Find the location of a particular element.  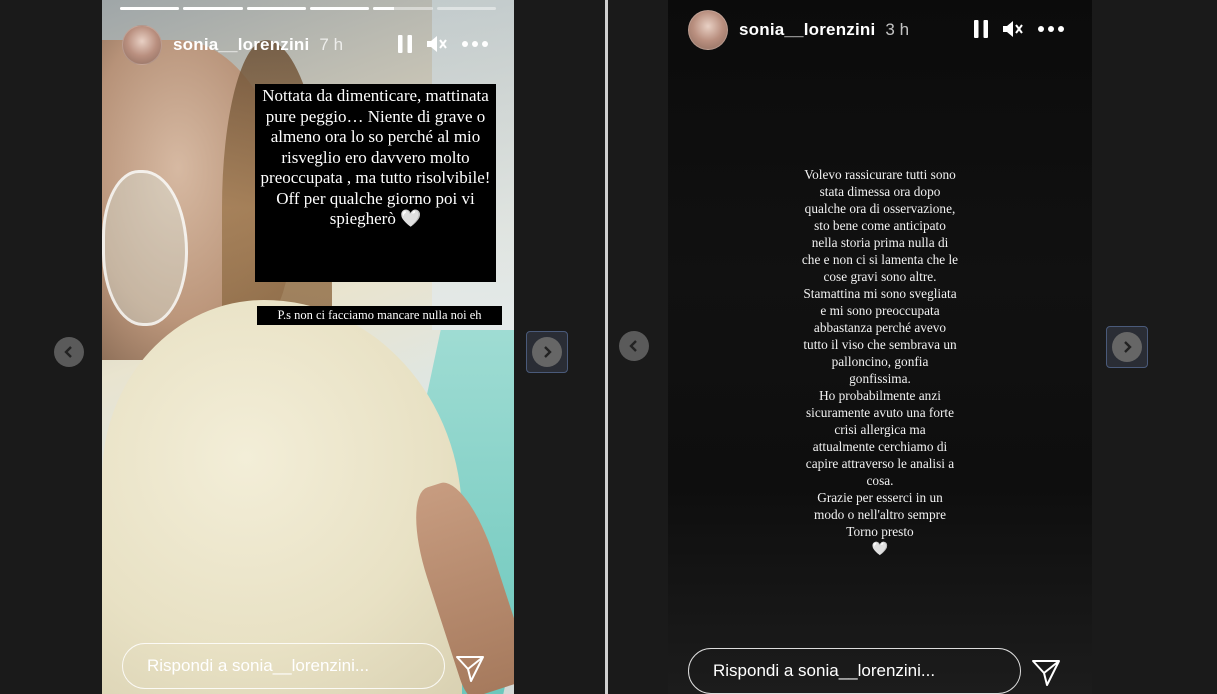

story-progress-bar is located at coordinates (308, 8).